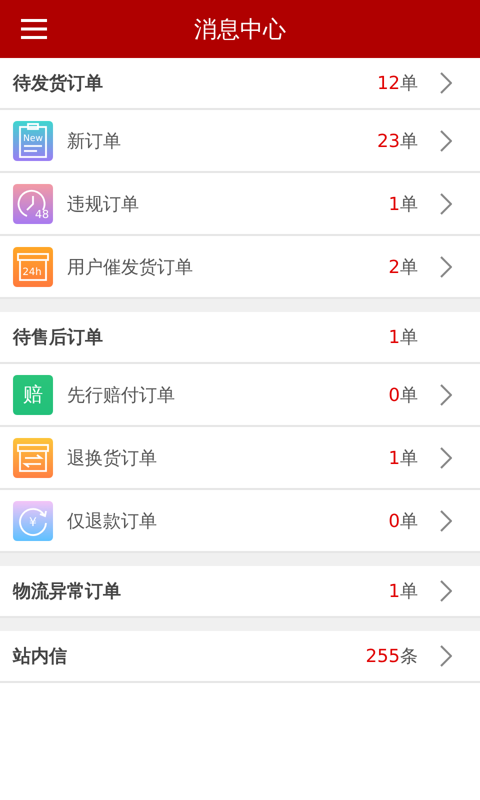 The height and width of the screenshot is (800, 480). Describe the element at coordinates (112, 458) in the screenshot. I see `item-label: 退换货订单` at that location.